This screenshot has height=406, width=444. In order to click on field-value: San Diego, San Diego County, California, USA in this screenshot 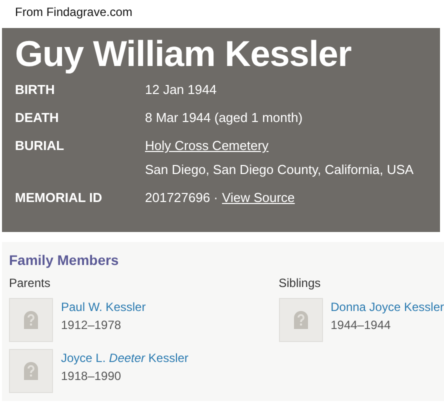, I will do `click(279, 169)`.